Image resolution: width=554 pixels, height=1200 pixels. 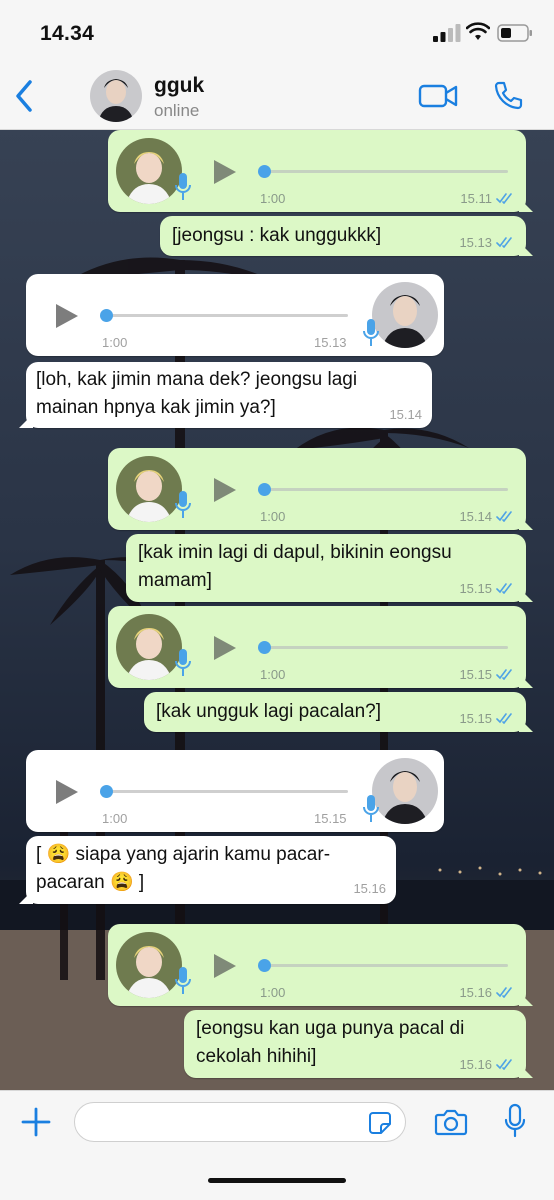 What do you see at coordinates (487, 198) in the screenshot?
I see `message-meta: 15.11` at bounding box center [487, 198].